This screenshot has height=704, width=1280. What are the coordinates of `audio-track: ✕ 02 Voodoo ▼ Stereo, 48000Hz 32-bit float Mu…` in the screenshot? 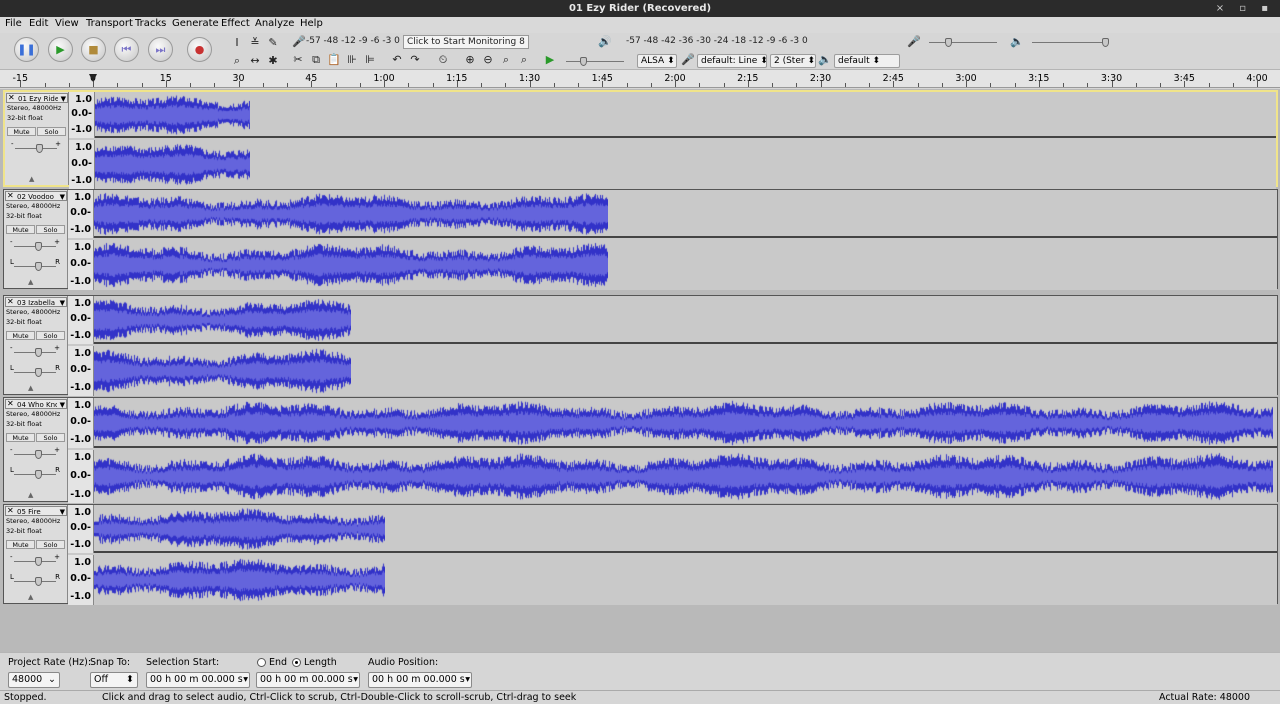 It's located at (640, 239).